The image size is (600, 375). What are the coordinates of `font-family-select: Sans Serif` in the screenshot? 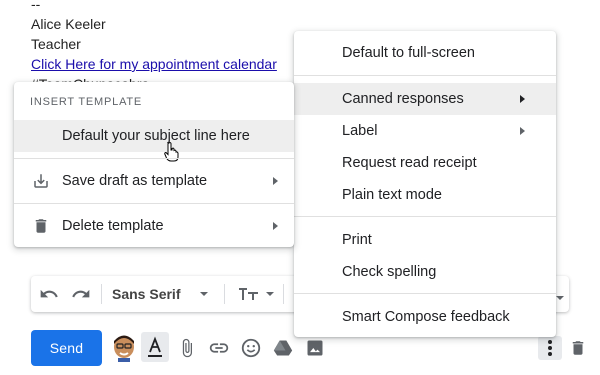 It's located at (146, 294).